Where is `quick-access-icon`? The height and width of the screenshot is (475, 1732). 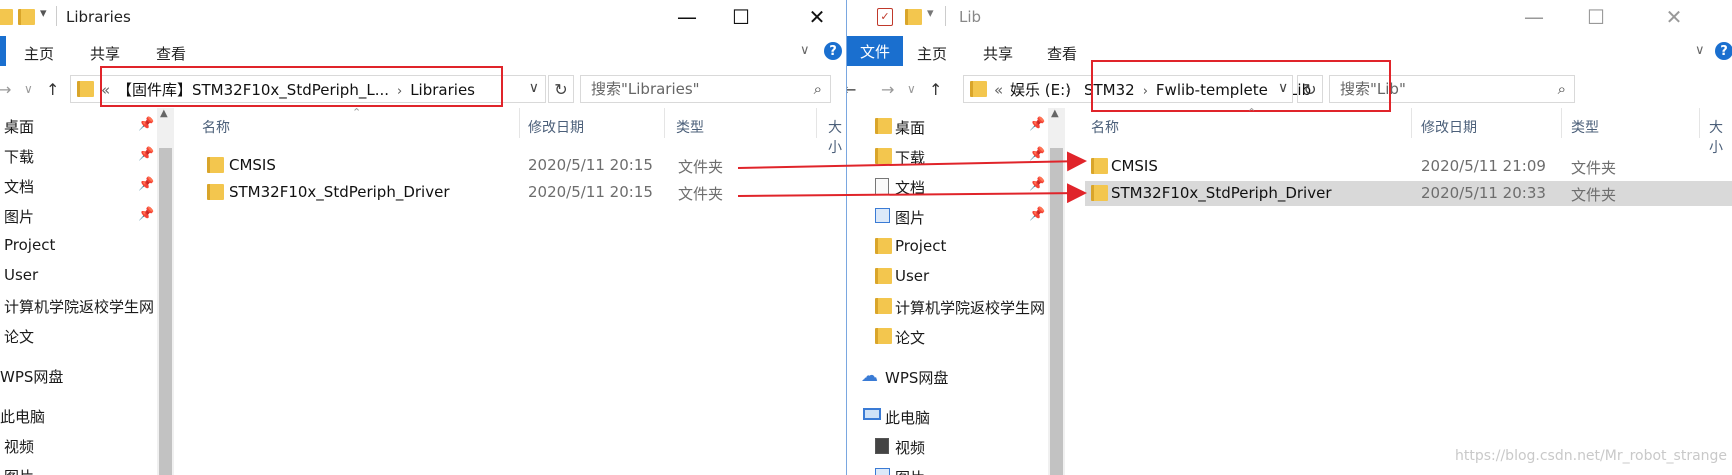
quick-access-icon is located at coordinates (6, 19).